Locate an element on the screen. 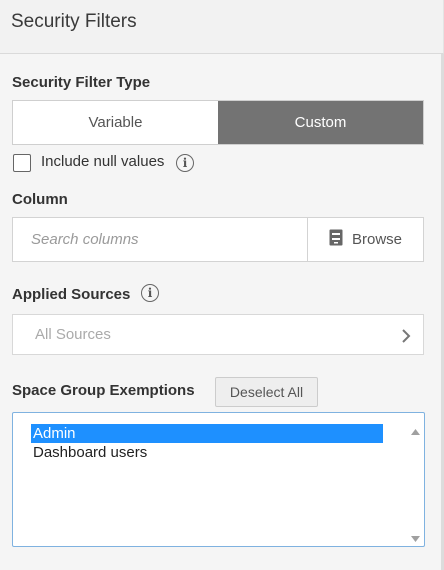 Image resolution: width=444 pixels, height=570 pixels. listbox-scrollbar is located at coordinates (415, 479).